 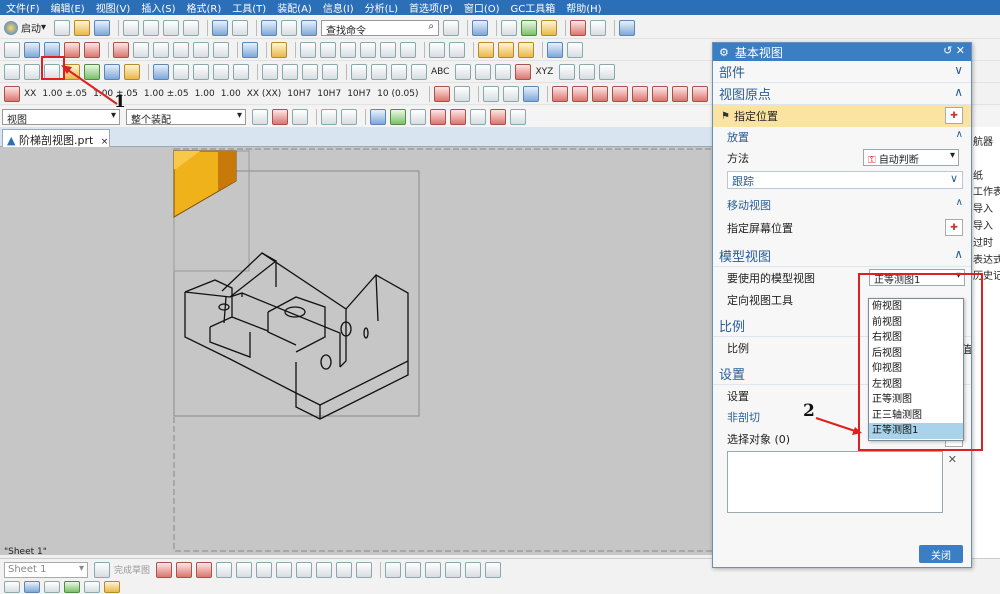 What do you see at coordinates (986, 241) in the screenshot?
I see `navigator-item: 过时` at bounding box center [986, 241].